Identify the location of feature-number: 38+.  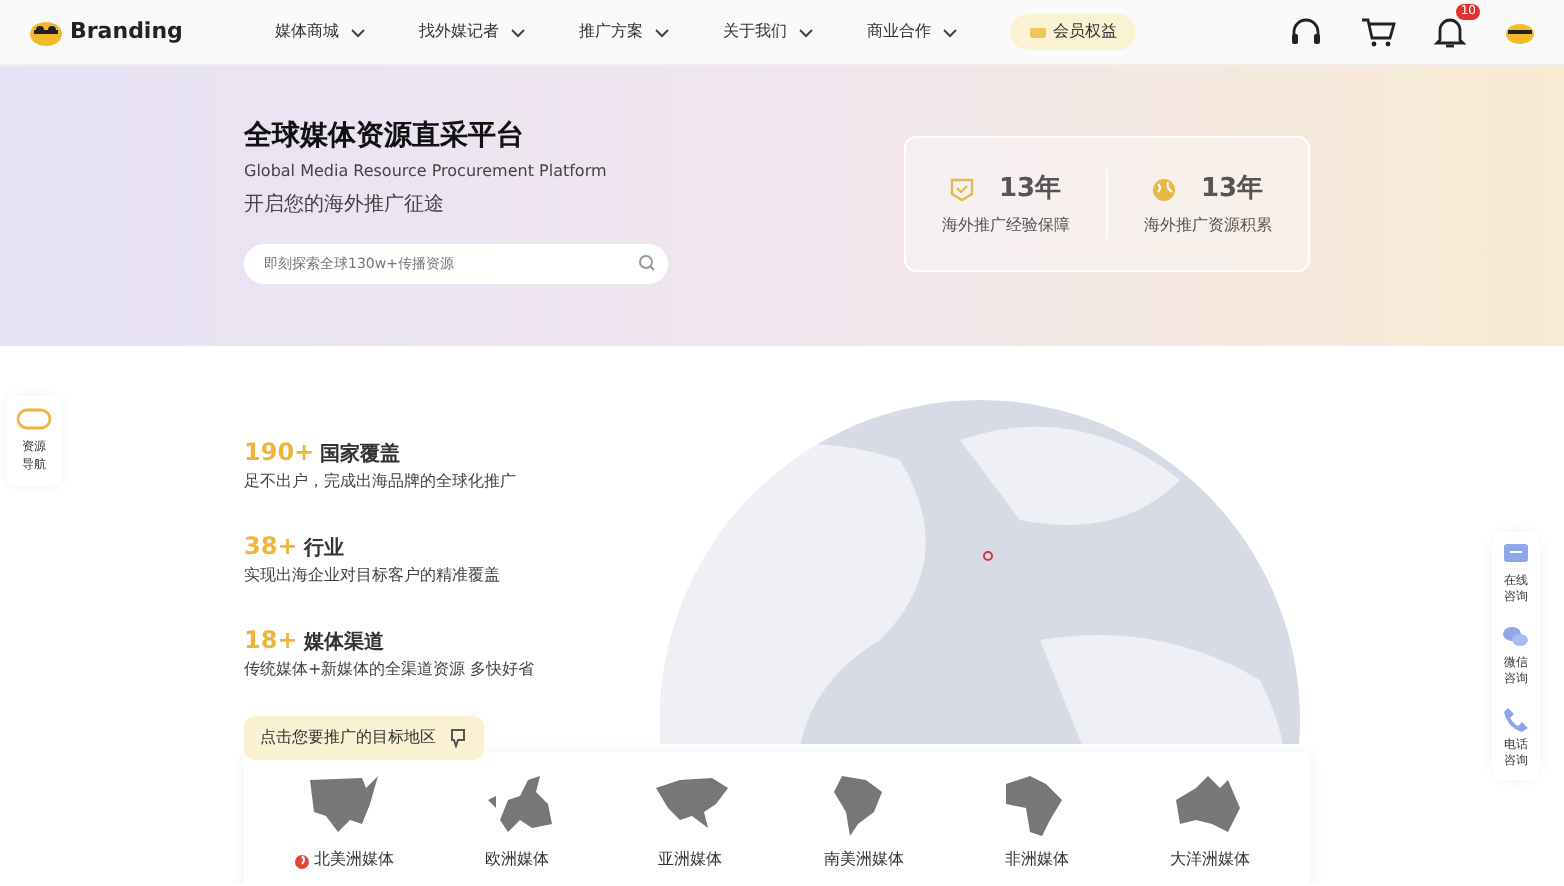
(271, 547).